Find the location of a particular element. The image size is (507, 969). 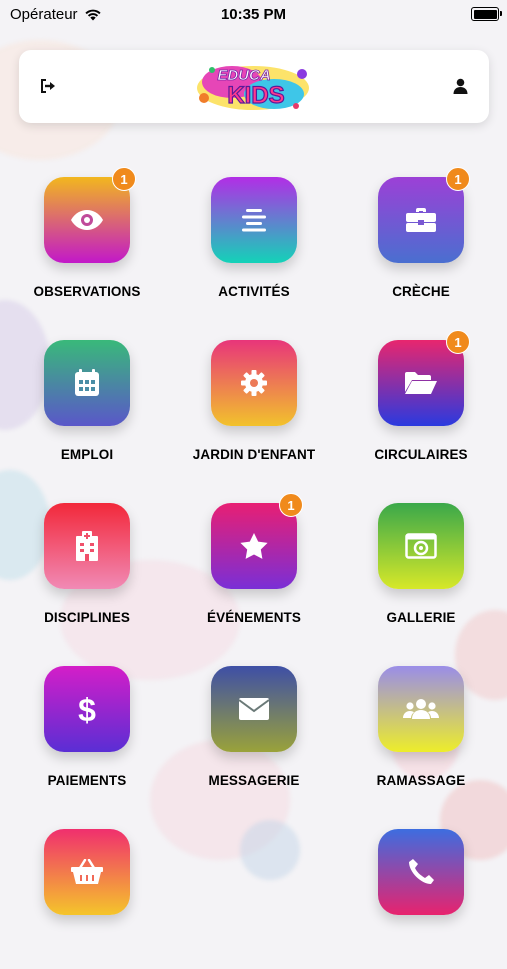

status-bar: Opérateur 10:35 PM is located at coordinates (253, 14).